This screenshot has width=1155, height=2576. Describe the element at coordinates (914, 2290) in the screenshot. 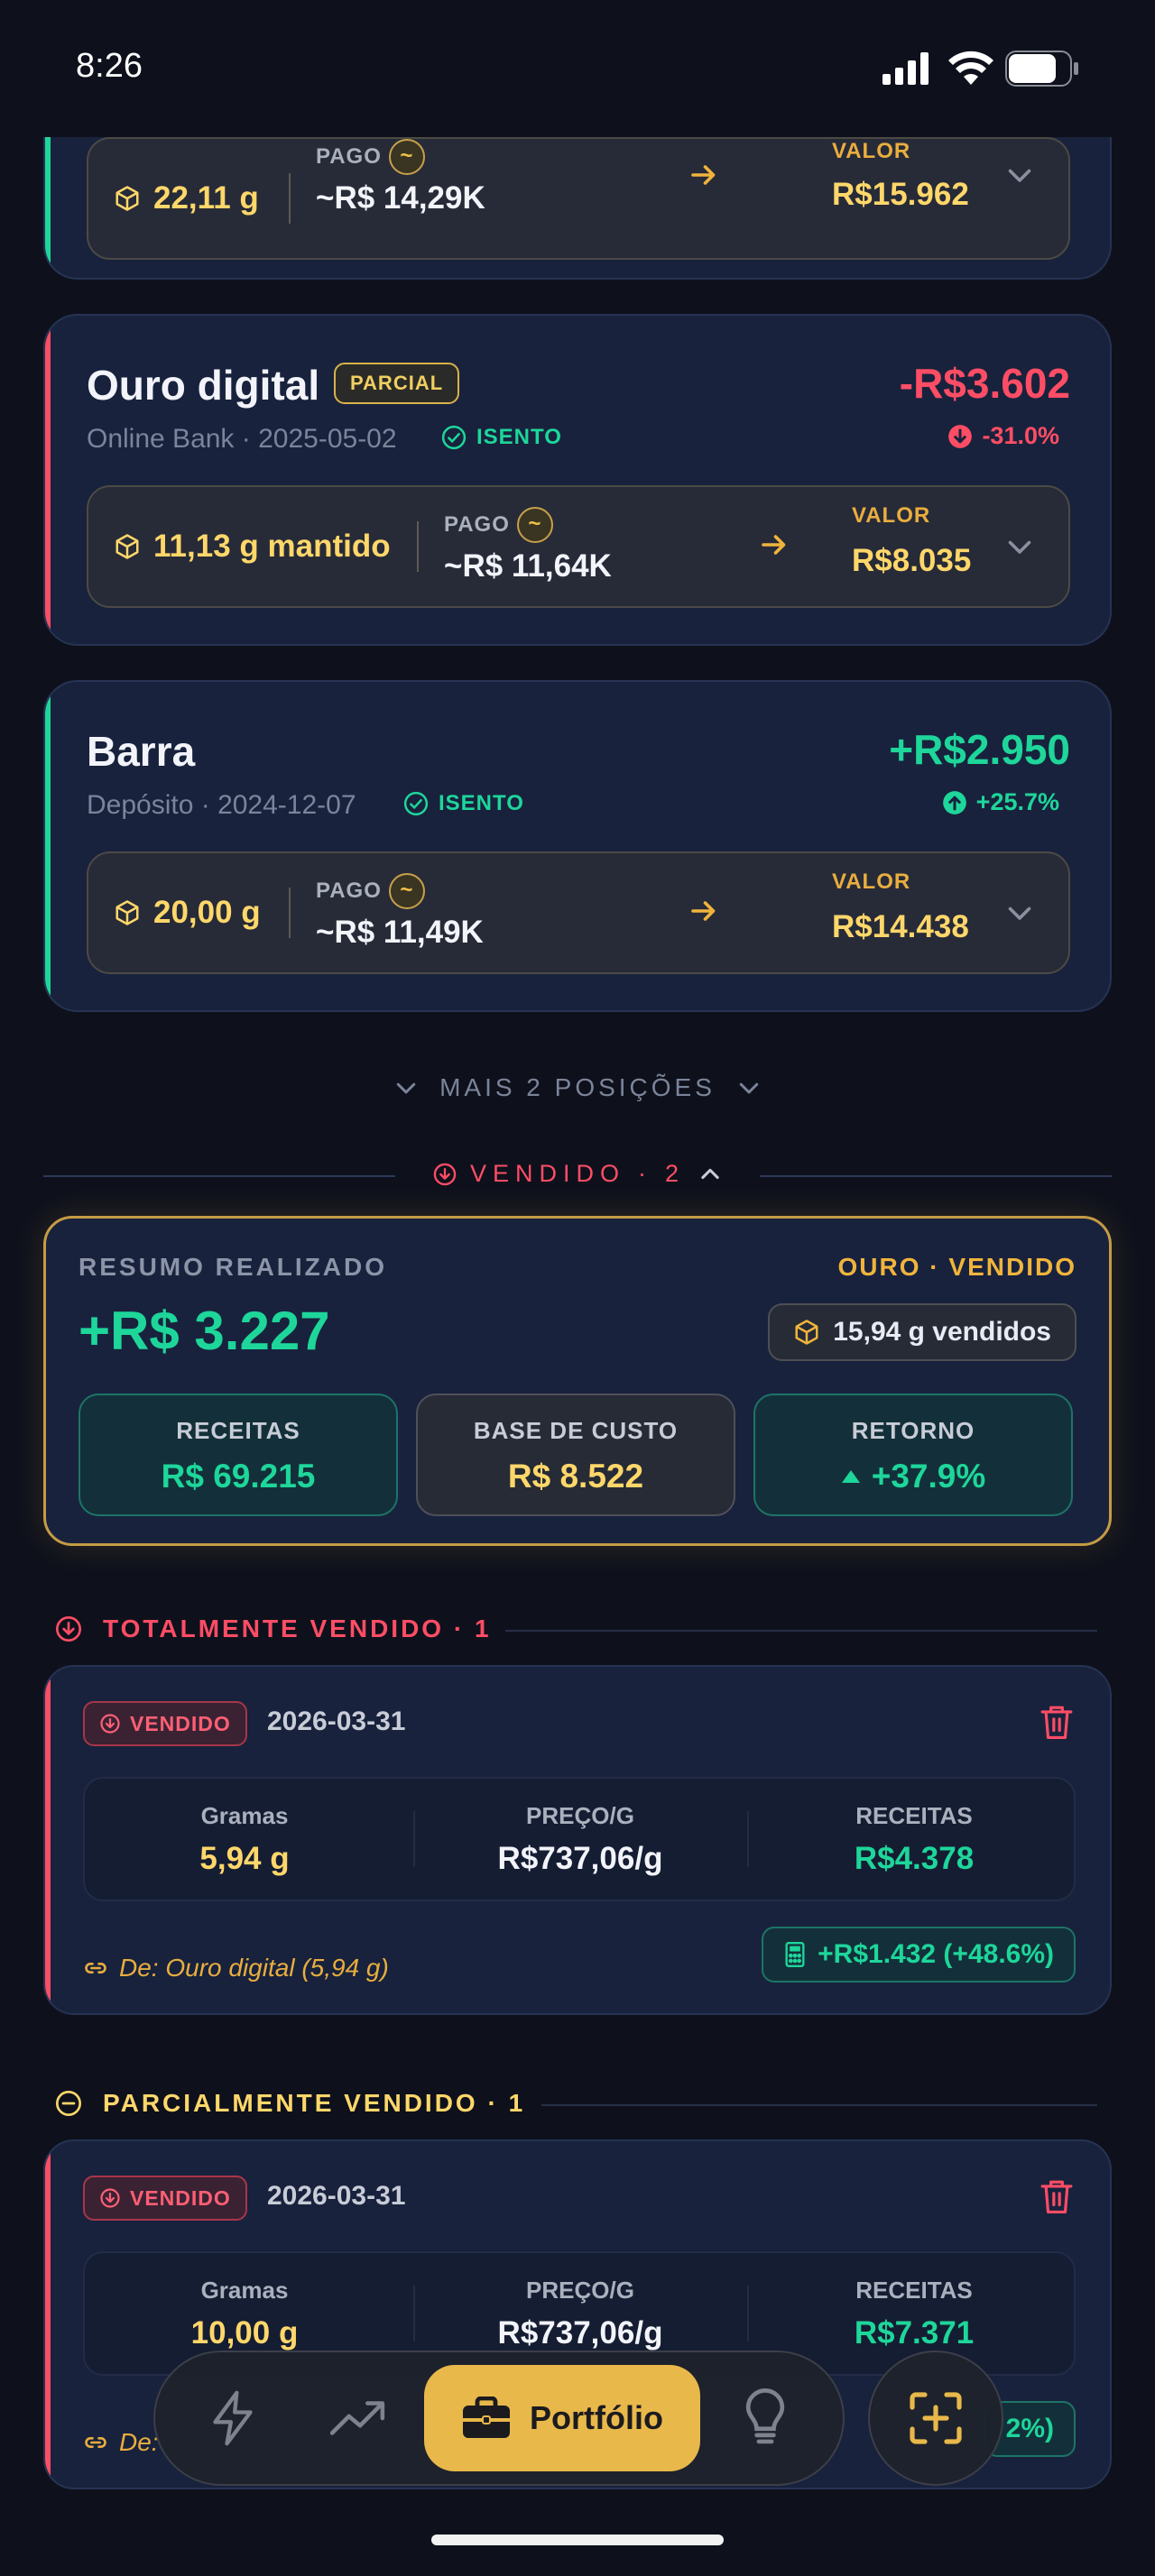

I see `metric-label: RECEITAS` at that location.